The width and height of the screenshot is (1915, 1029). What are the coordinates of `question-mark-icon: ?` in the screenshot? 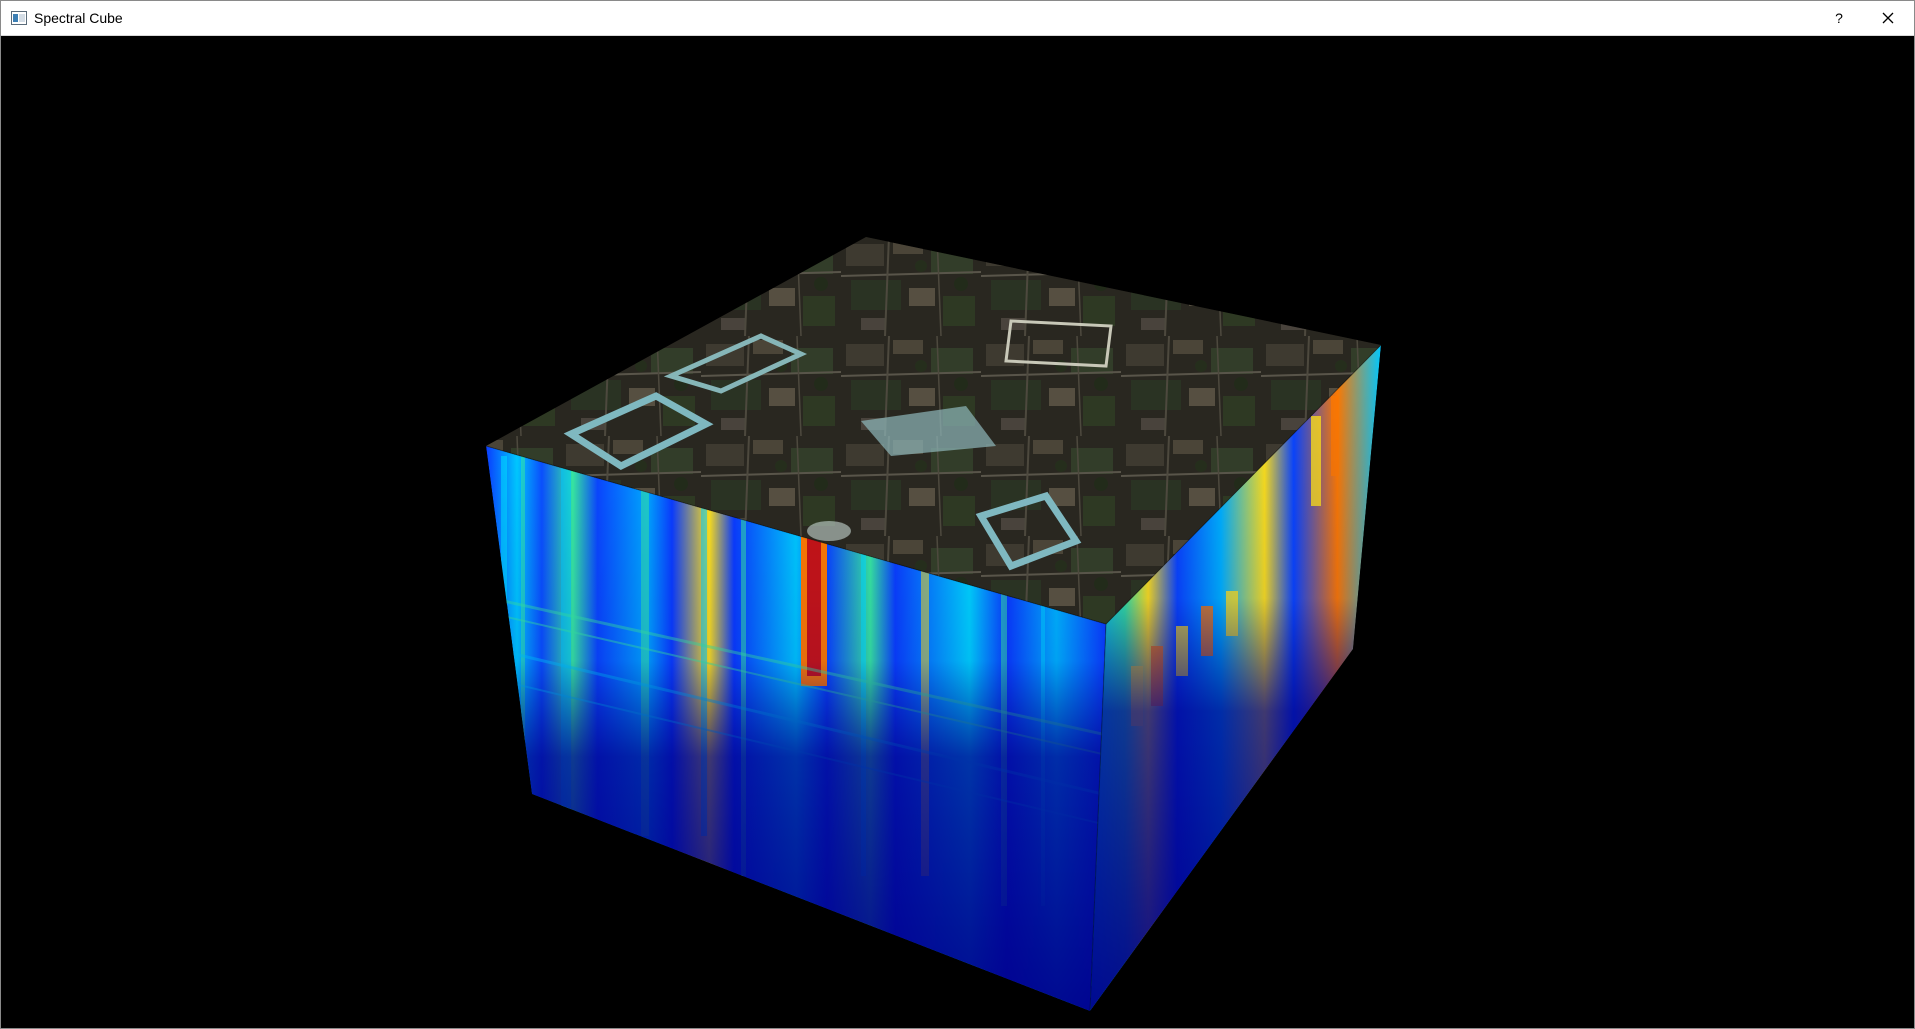 It's located at (1839, 18).